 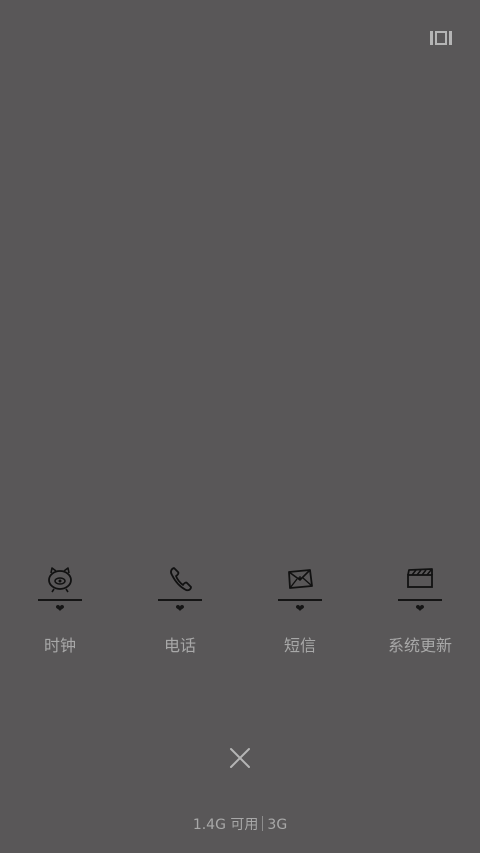 What do you see at coordinates (420, 579) in the screenshot?
I see `system-update-icon` at bounding box center [420, 579].